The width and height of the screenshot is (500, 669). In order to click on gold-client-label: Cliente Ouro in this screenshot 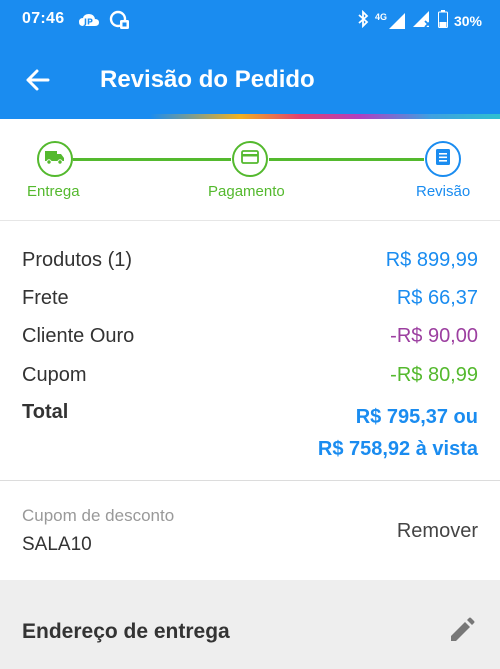, I will do `click(78, 336)`.